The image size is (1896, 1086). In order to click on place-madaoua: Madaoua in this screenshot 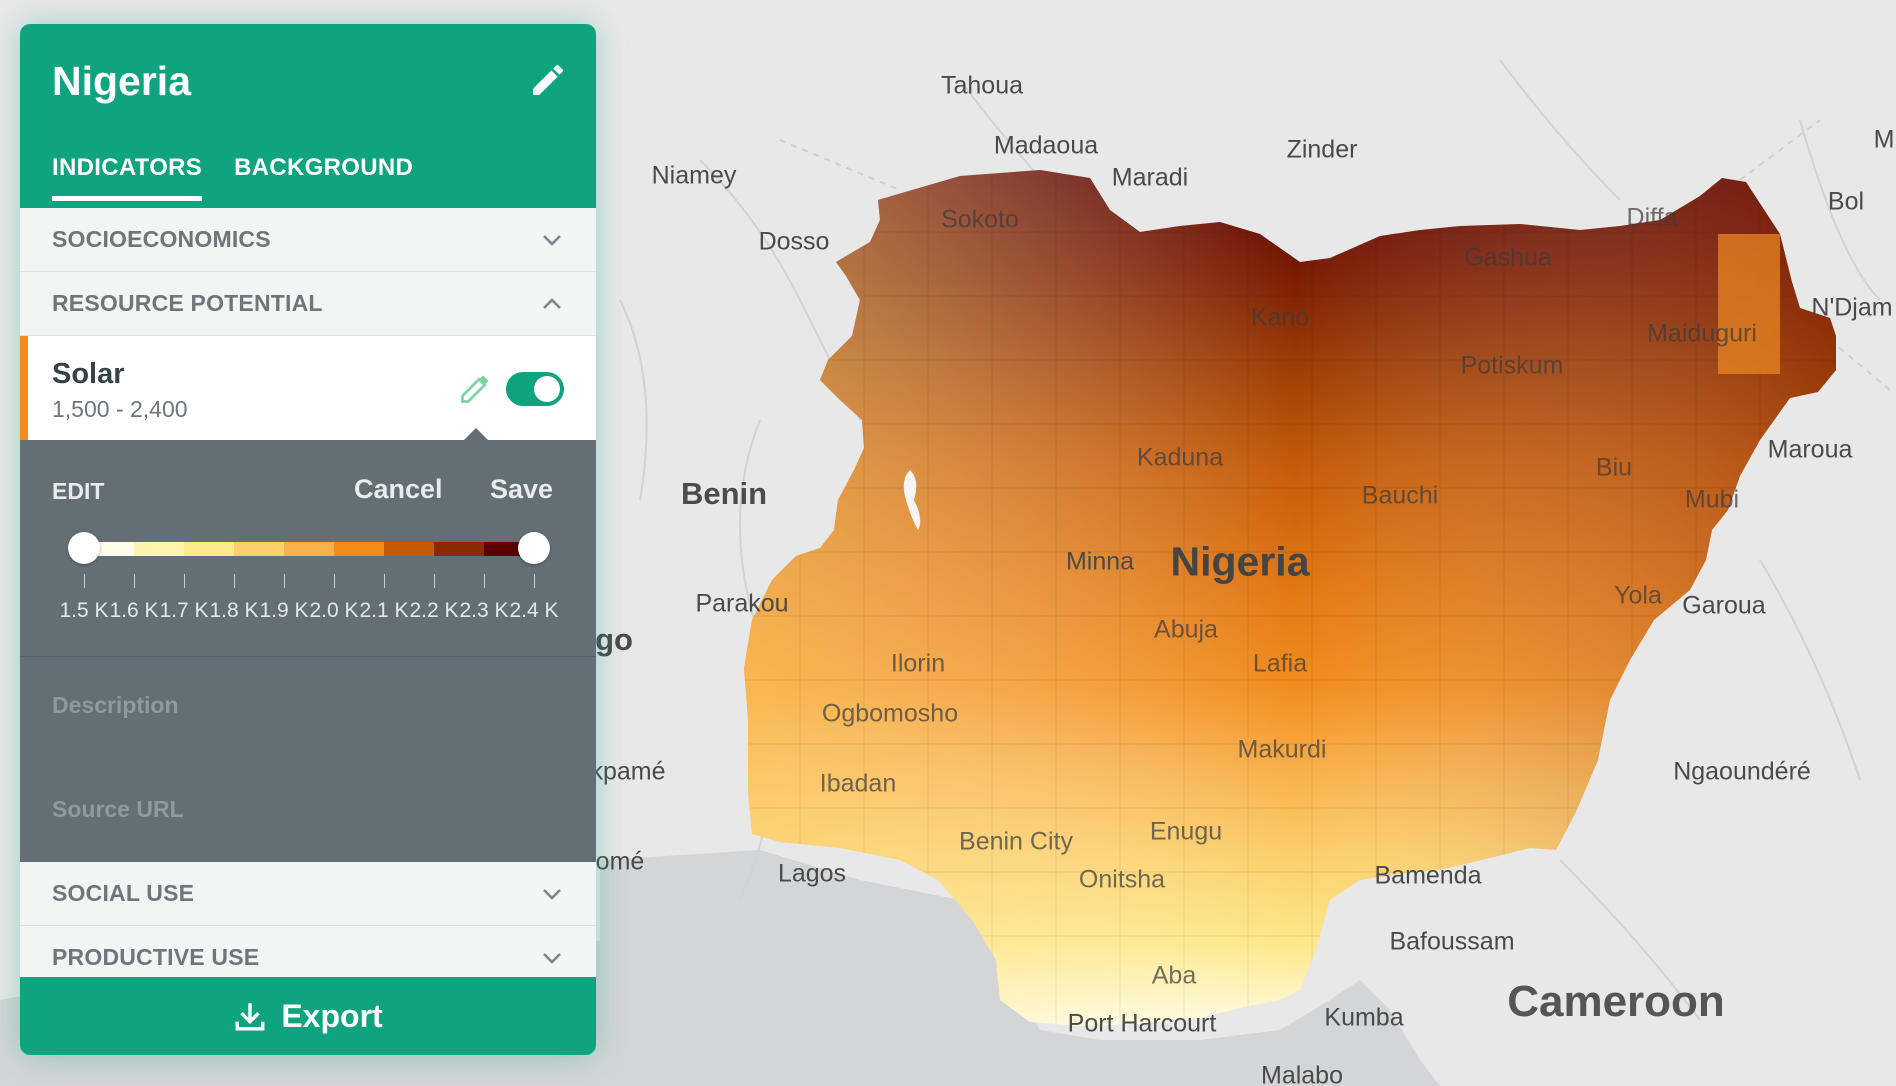, I will do `click(1046, 145)`.